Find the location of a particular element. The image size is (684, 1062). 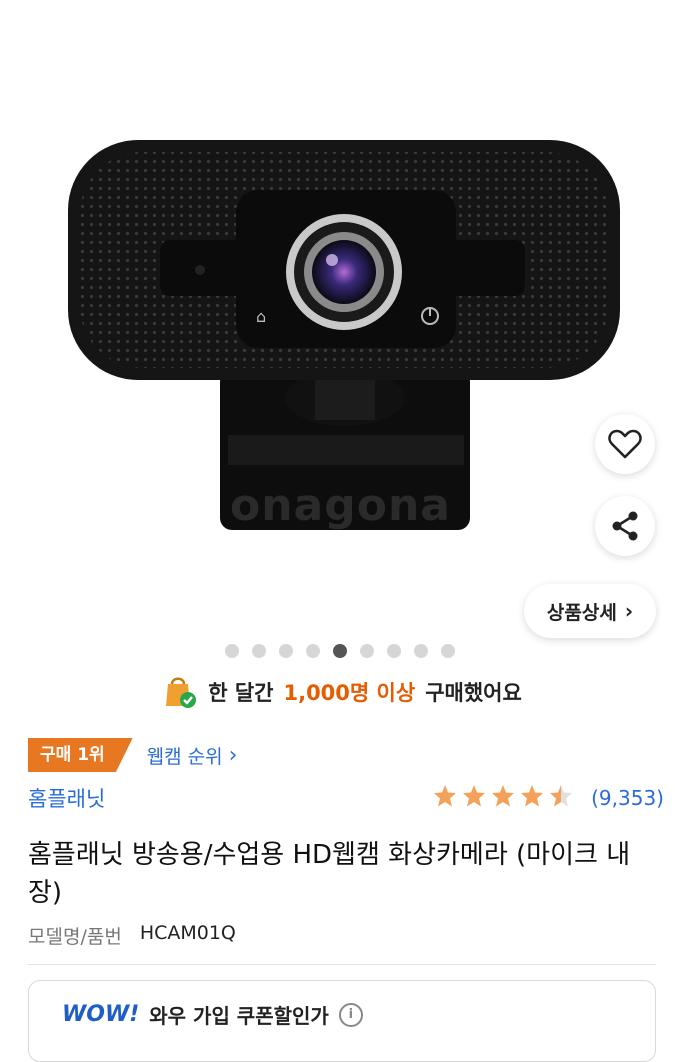

model-row: 모델명/품번 HCAM01Q is located at coordinates (132, 935).